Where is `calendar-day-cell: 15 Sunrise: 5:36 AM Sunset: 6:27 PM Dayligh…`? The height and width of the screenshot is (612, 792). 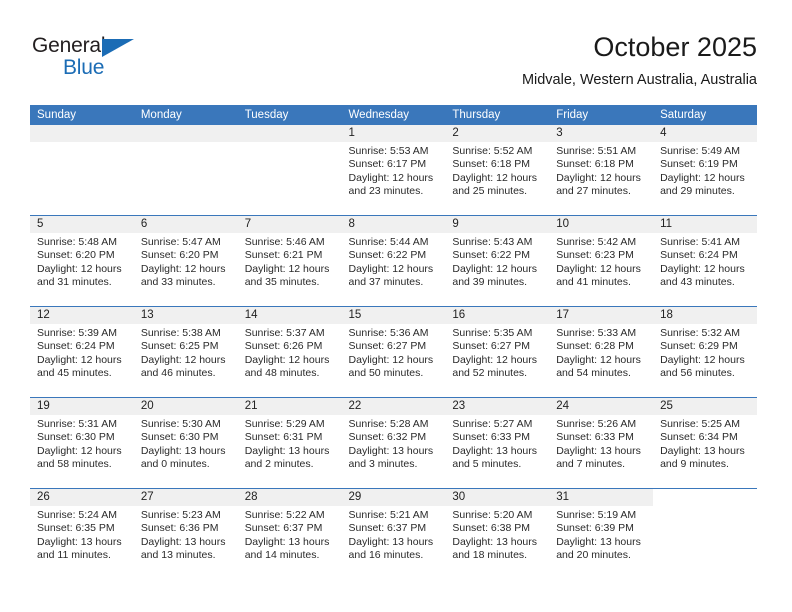
calendar-day-cell: 15 Sunrise: 5:36 AM Sunset: 6:27 PM Dayligh… is located at coordinates (393, 352).